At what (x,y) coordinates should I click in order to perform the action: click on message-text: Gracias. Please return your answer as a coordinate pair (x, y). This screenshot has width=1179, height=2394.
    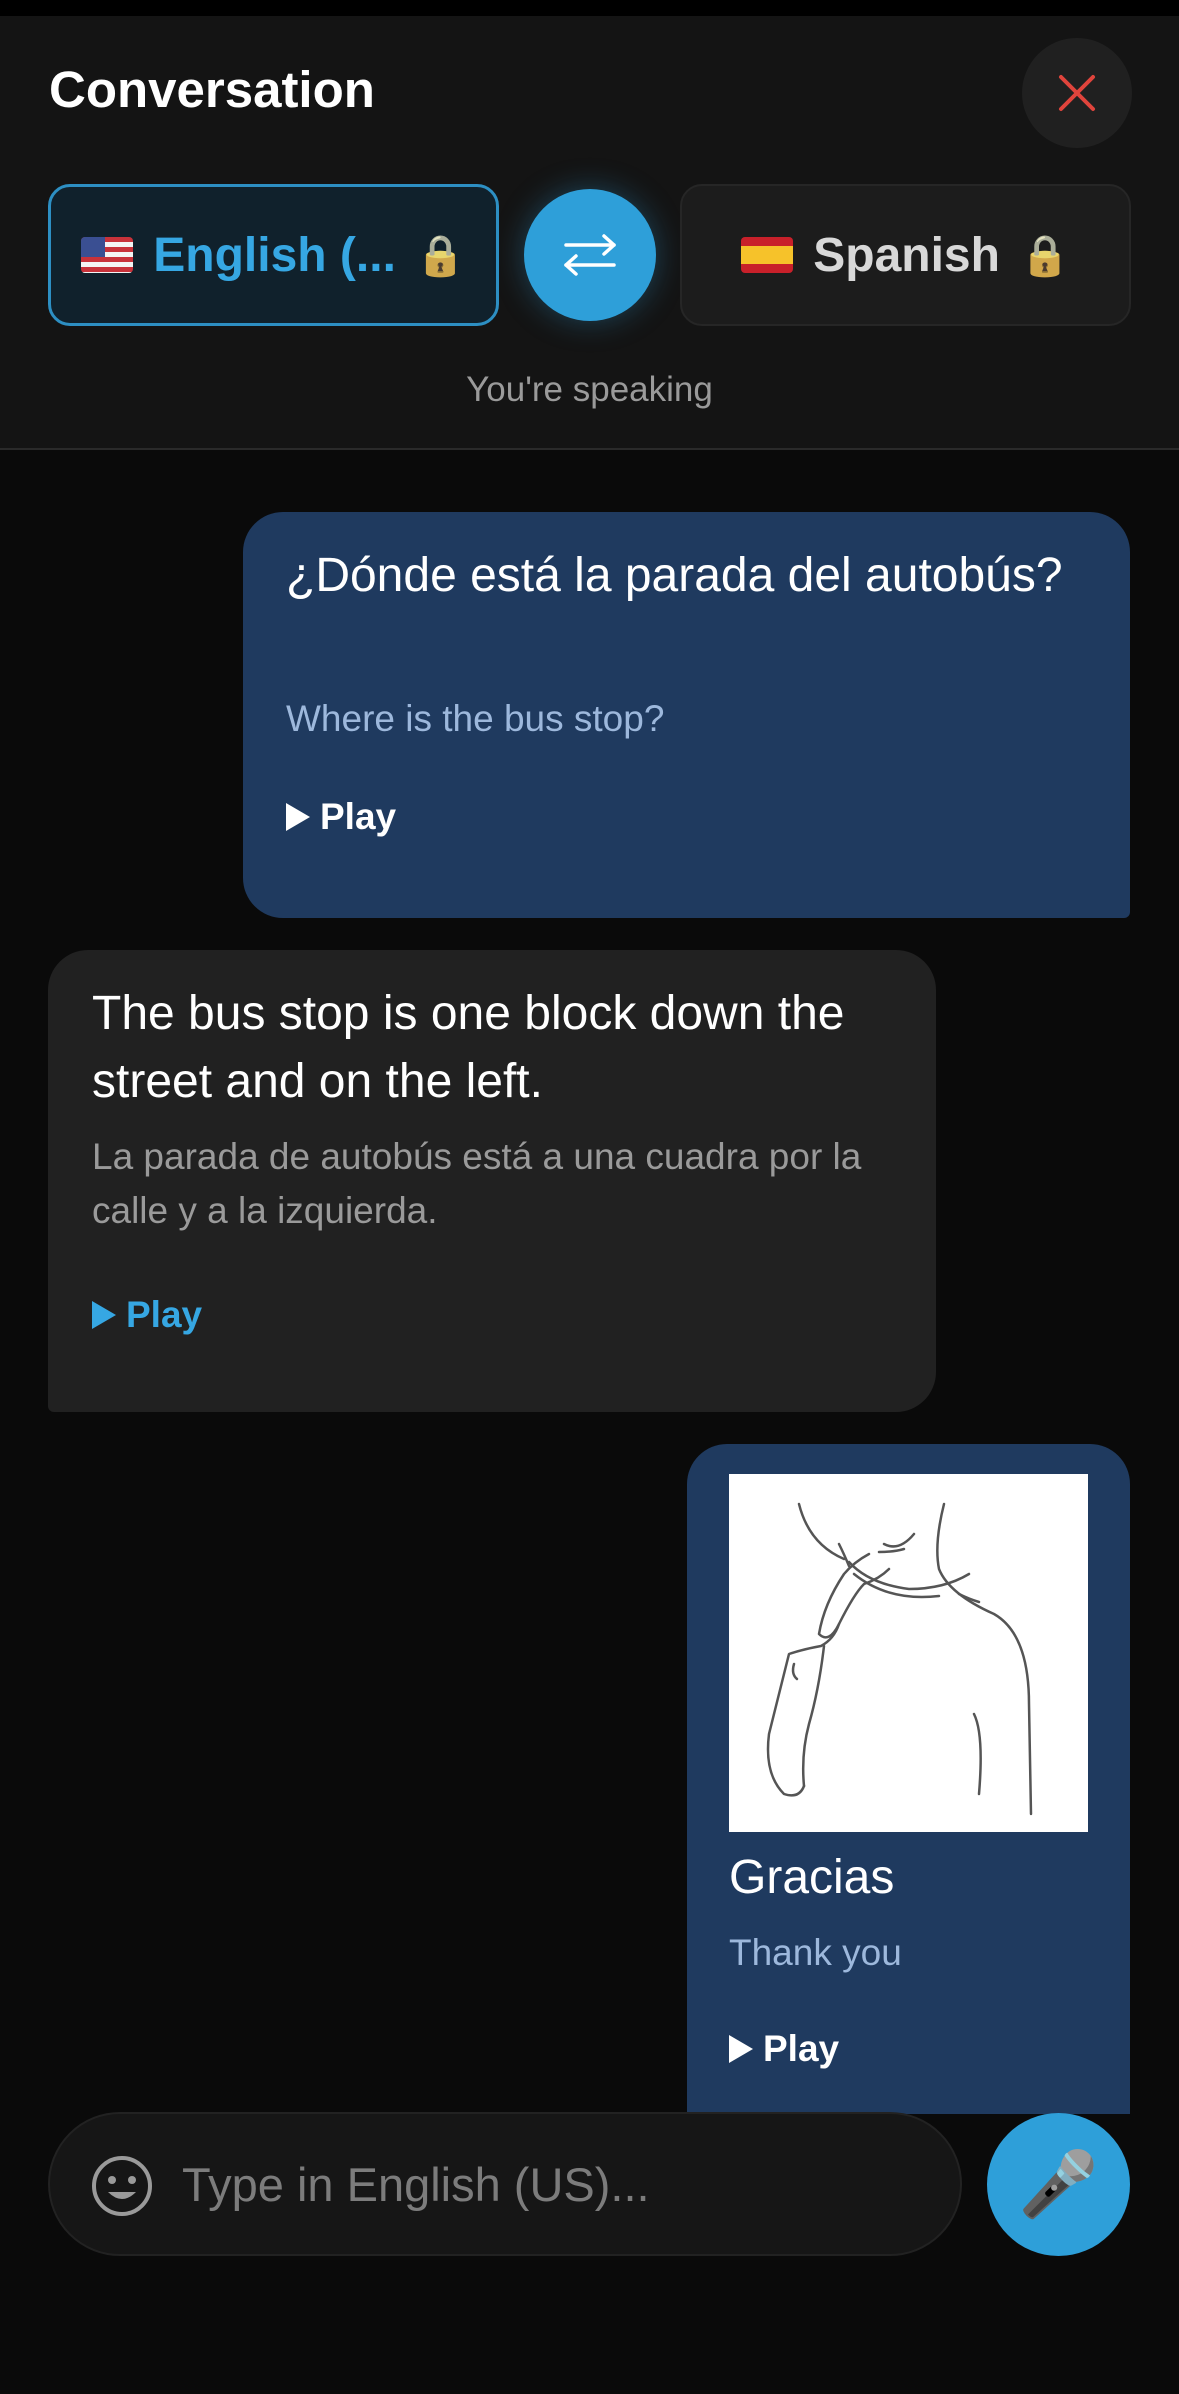
    Looking at the image, I should click on (812, 1877).